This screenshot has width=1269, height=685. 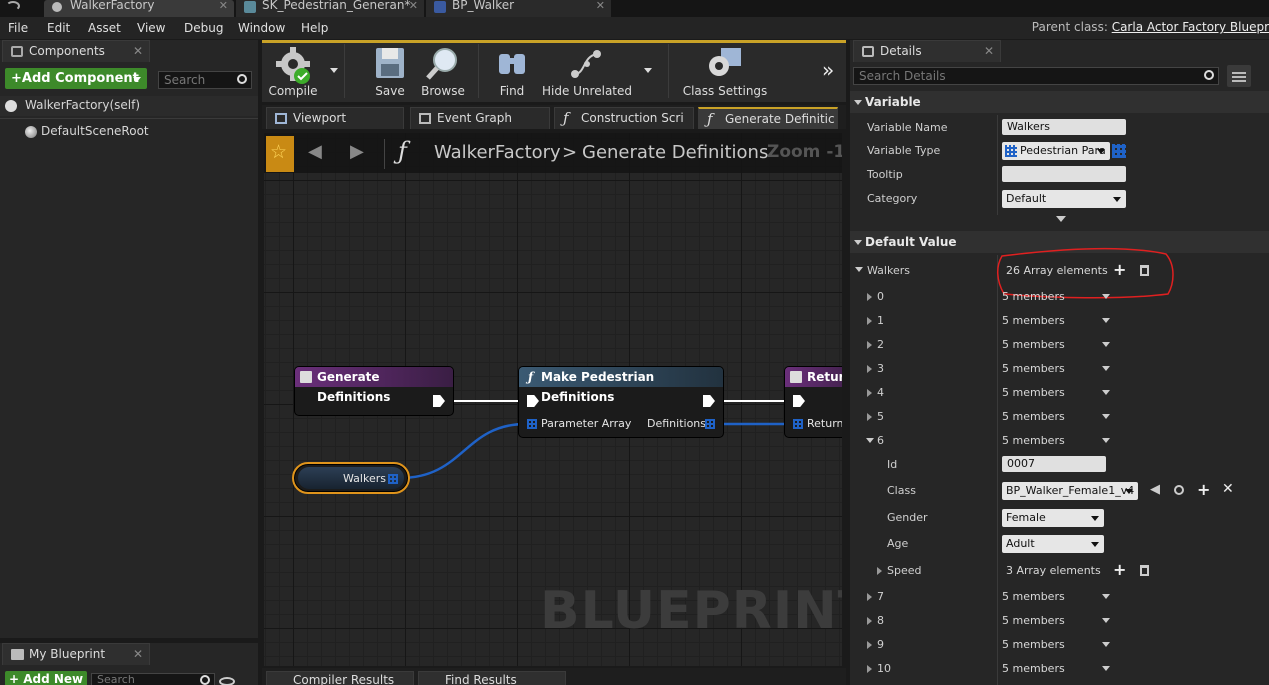 What do you see at coordinates (648, 70) in the screenshot?
I see `hide-unrelated-chevron-icon` at bounding box center [648, 70].